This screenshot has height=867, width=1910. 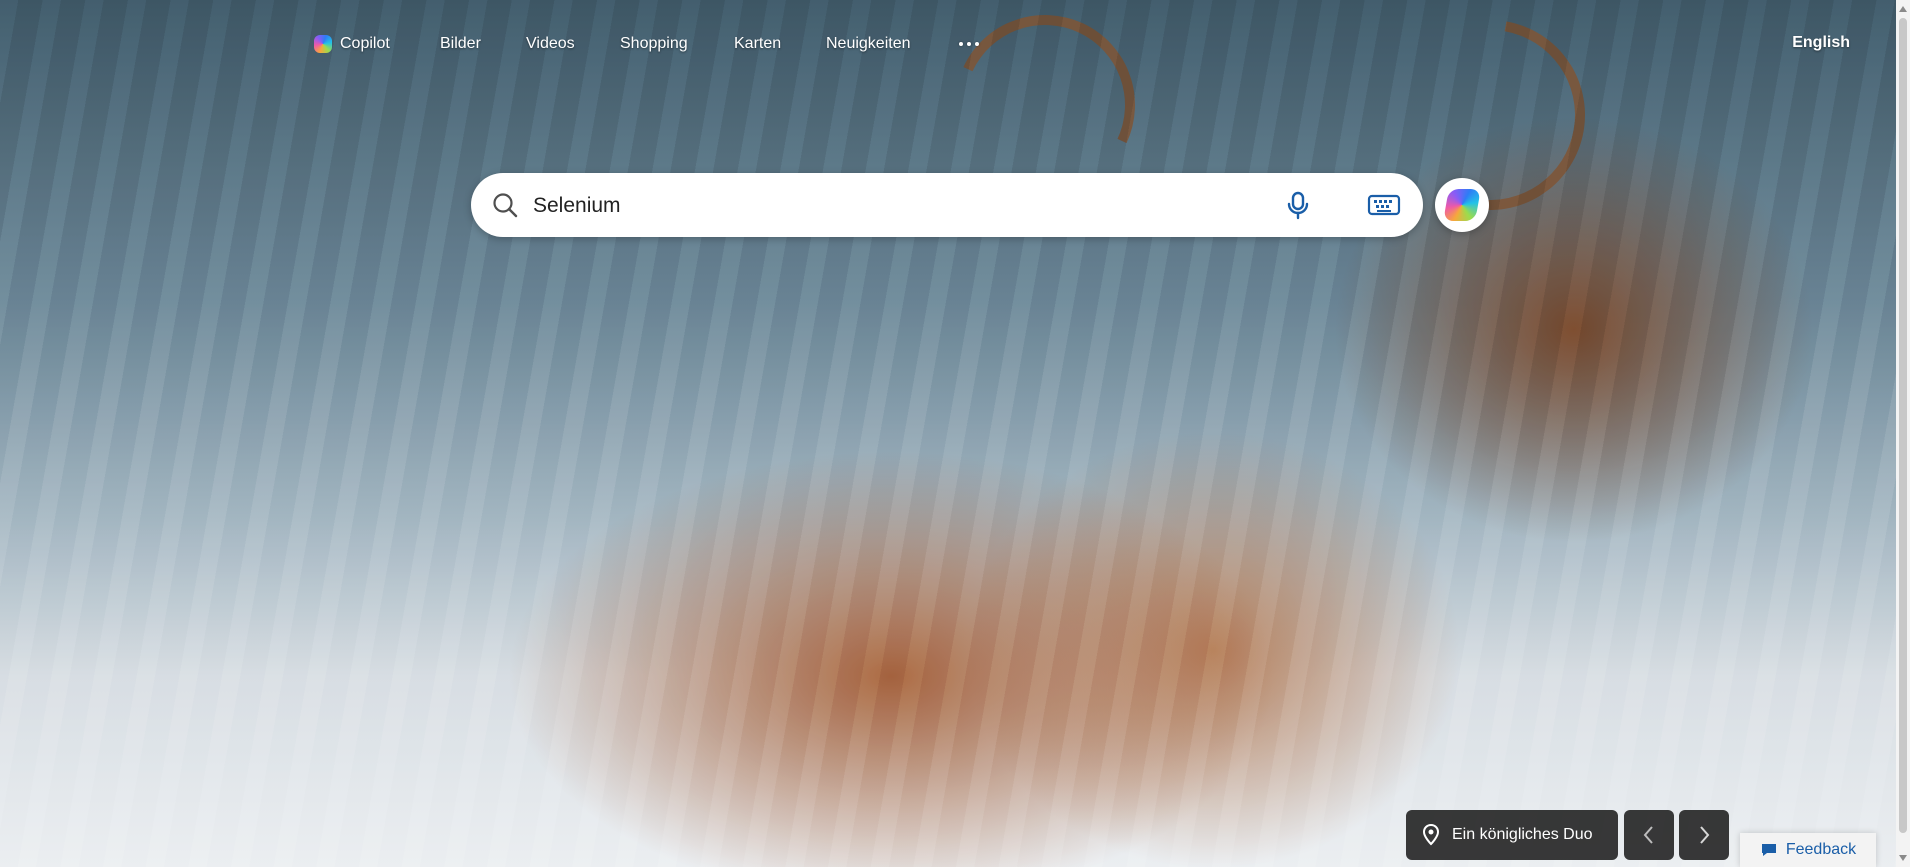 I want to click on nav-shopping: Shopping, so click(x=654, y=44).